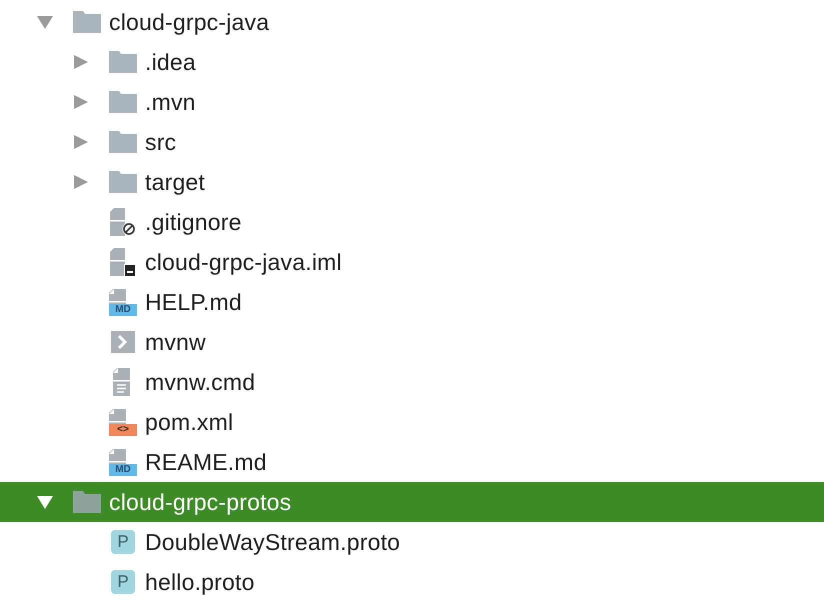 The image size is (824, 610). Describe the element at coordinates (412, 102) in the screenshot. I see `tree-row: .mvn` at that location.